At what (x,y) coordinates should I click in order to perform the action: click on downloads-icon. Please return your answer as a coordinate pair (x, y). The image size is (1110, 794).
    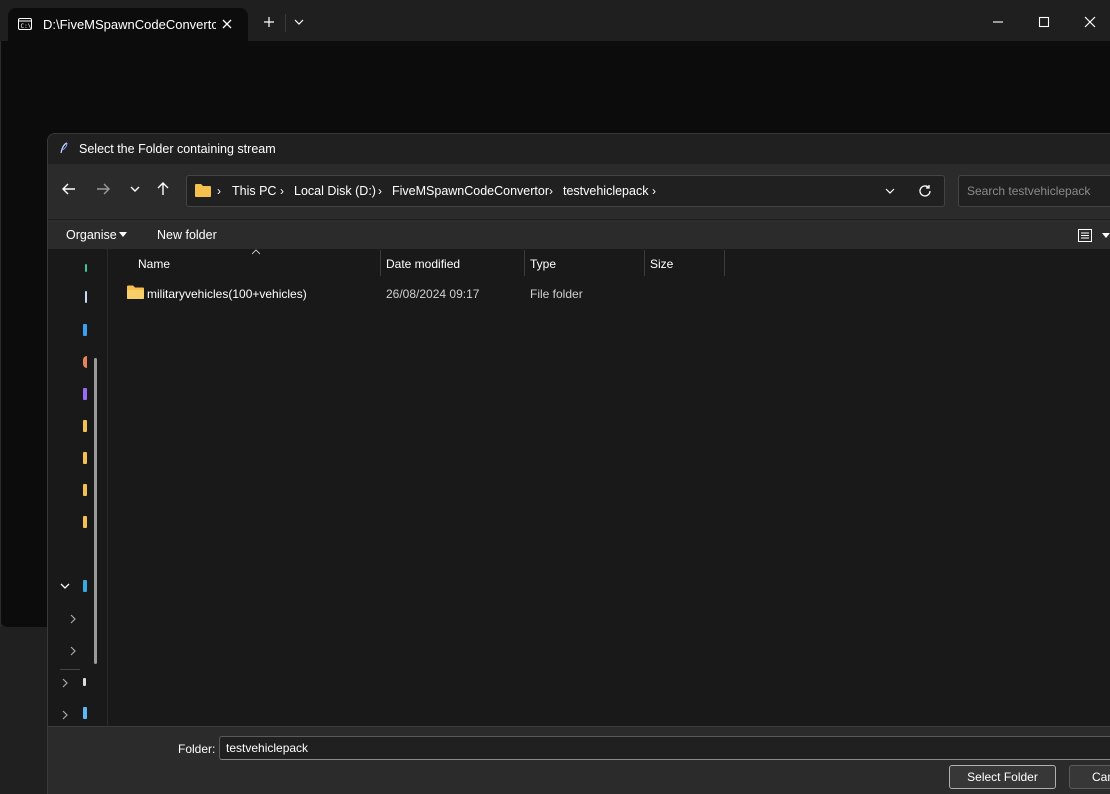
    Looking at the image, I should click on (85, 330).